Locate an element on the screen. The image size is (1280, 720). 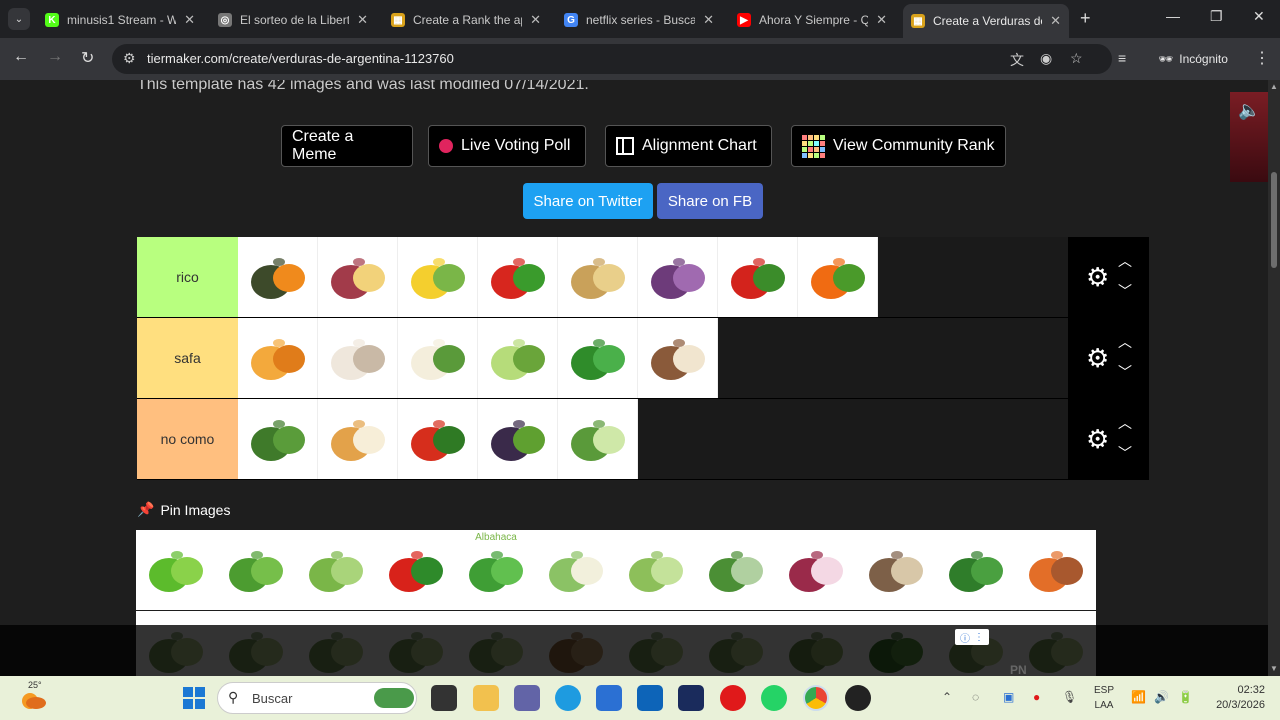
bell-peppers-image is located at coordinates (518, 277).